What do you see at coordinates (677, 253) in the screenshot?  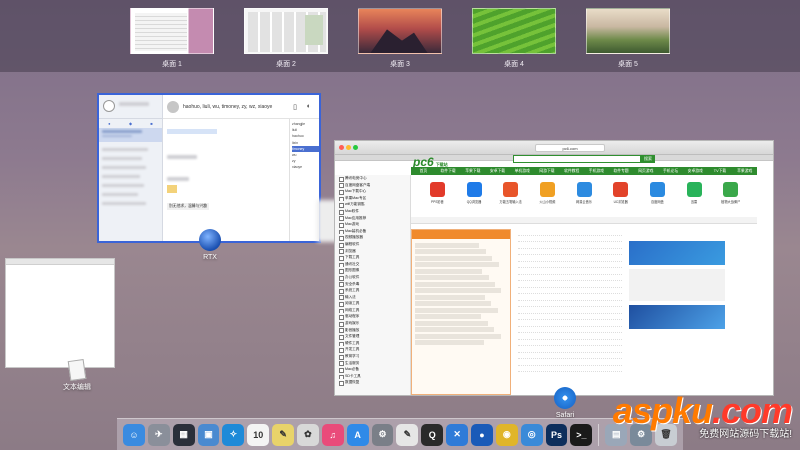 I see `promo-banner` at bounding box center [677, 253].